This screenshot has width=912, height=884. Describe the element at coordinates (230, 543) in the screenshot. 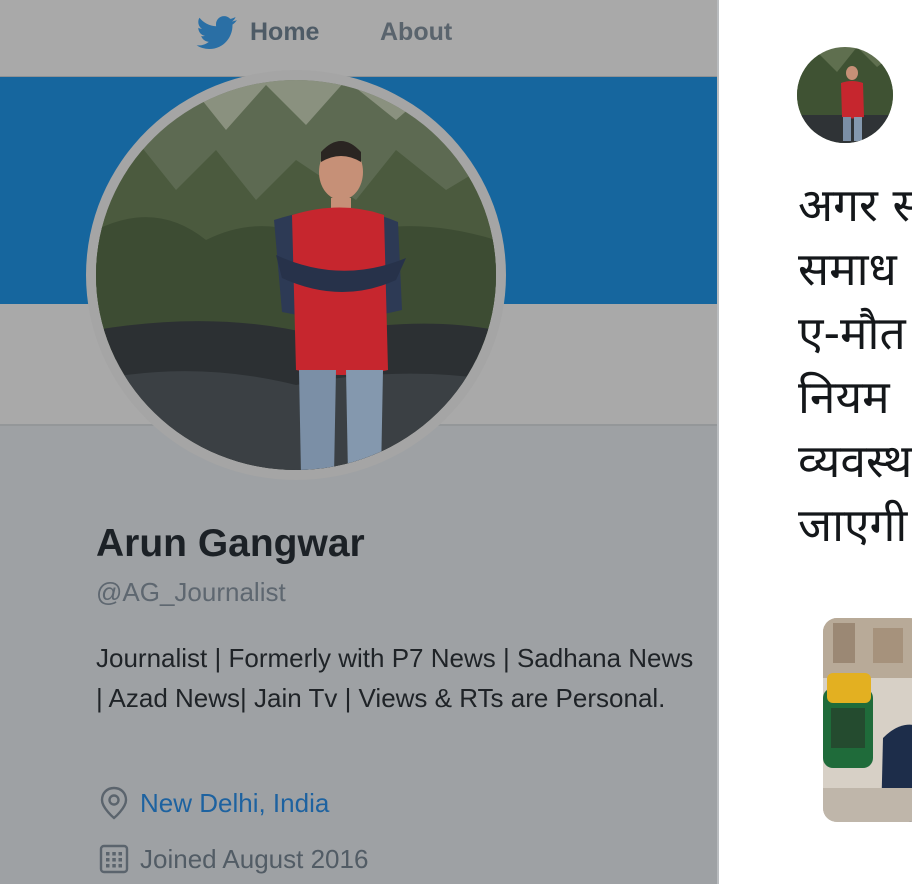

I see `profile-name: Arun Gangwar` at that location.